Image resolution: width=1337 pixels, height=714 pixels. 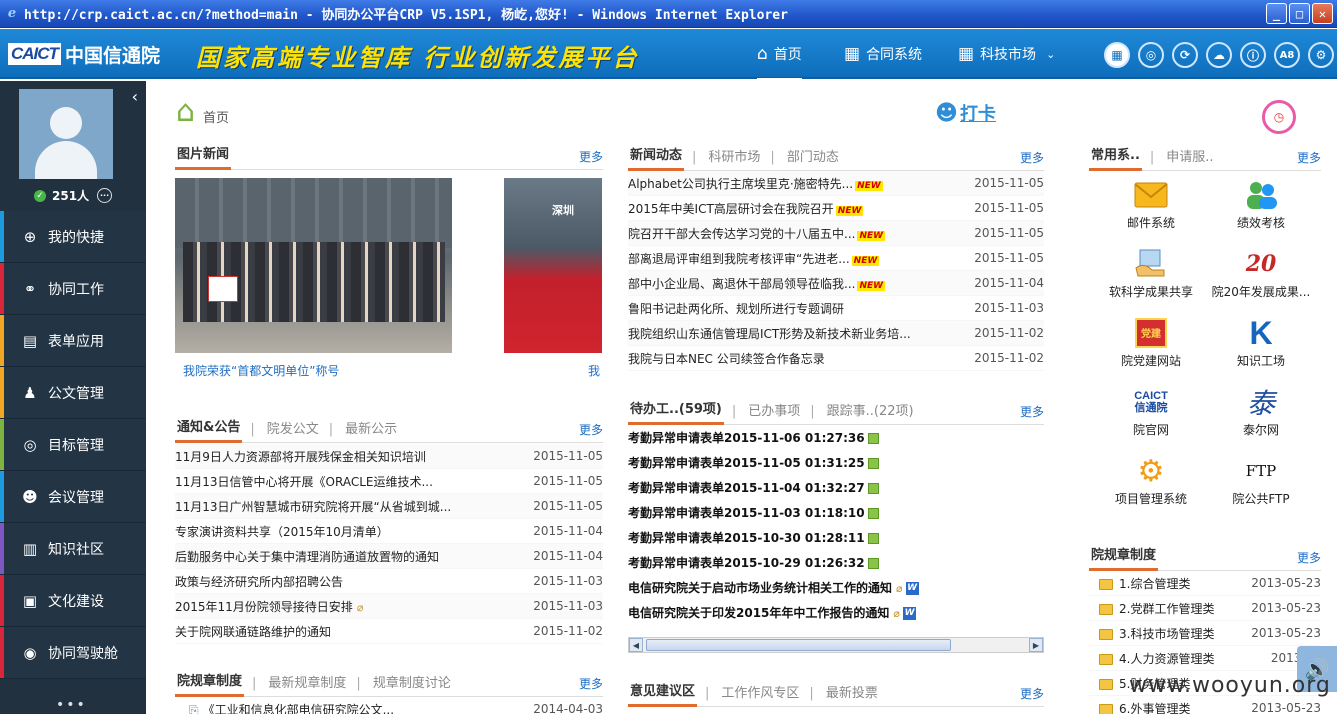 I want to click on tab-latest-public: 最新公示, so click(x=371, y=430).